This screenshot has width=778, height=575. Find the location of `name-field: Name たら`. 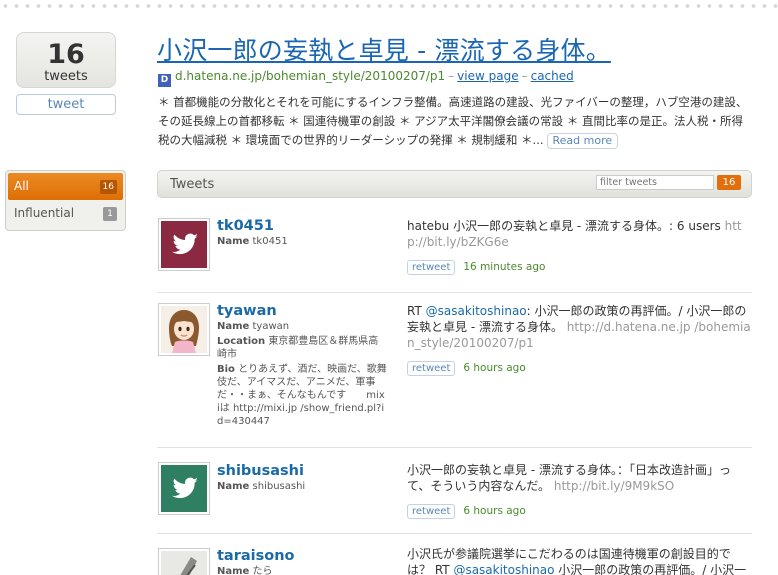

name-field: Name たら is located at coordinates (245, 570).